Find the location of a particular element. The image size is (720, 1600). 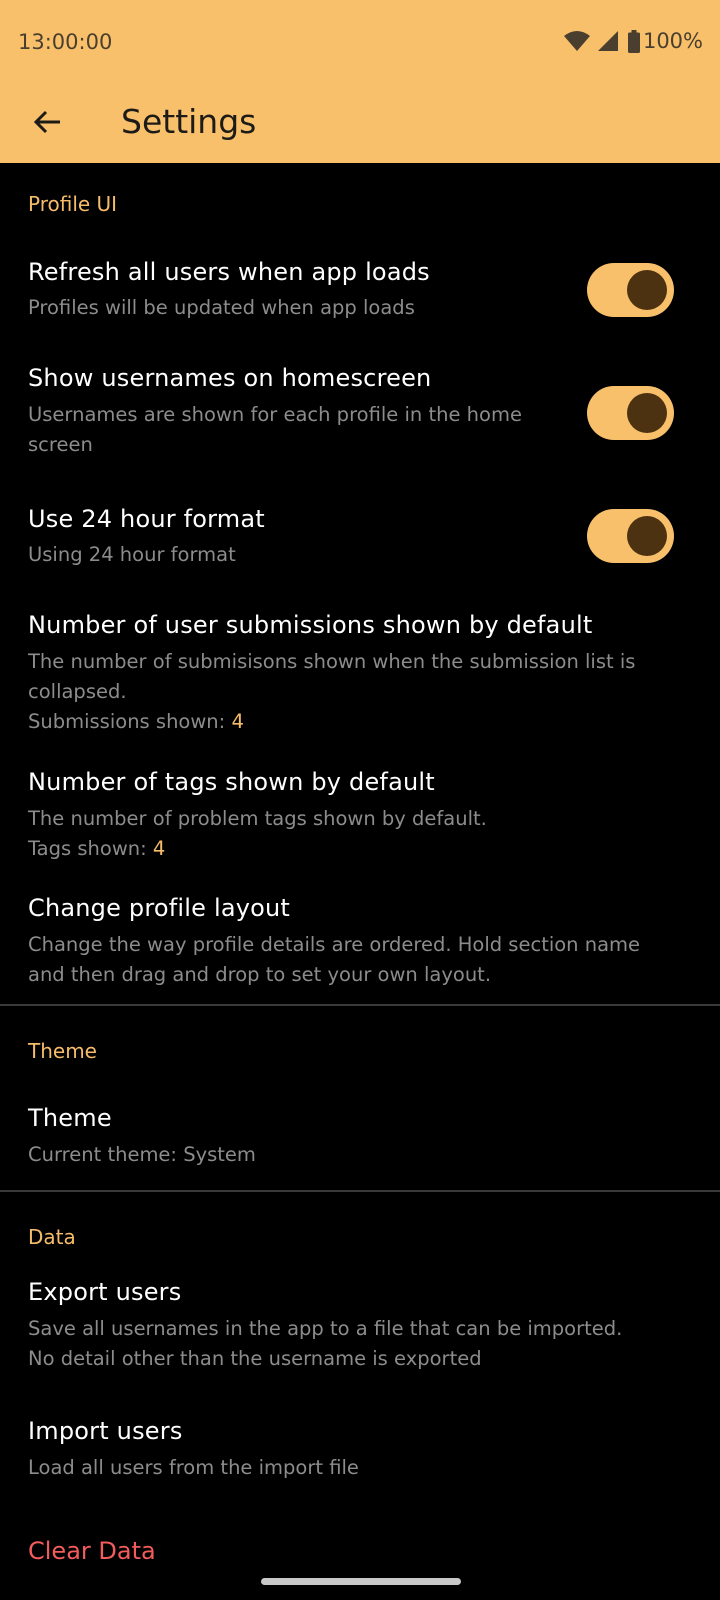

wifi-icon is located at coordinates (577, 41).